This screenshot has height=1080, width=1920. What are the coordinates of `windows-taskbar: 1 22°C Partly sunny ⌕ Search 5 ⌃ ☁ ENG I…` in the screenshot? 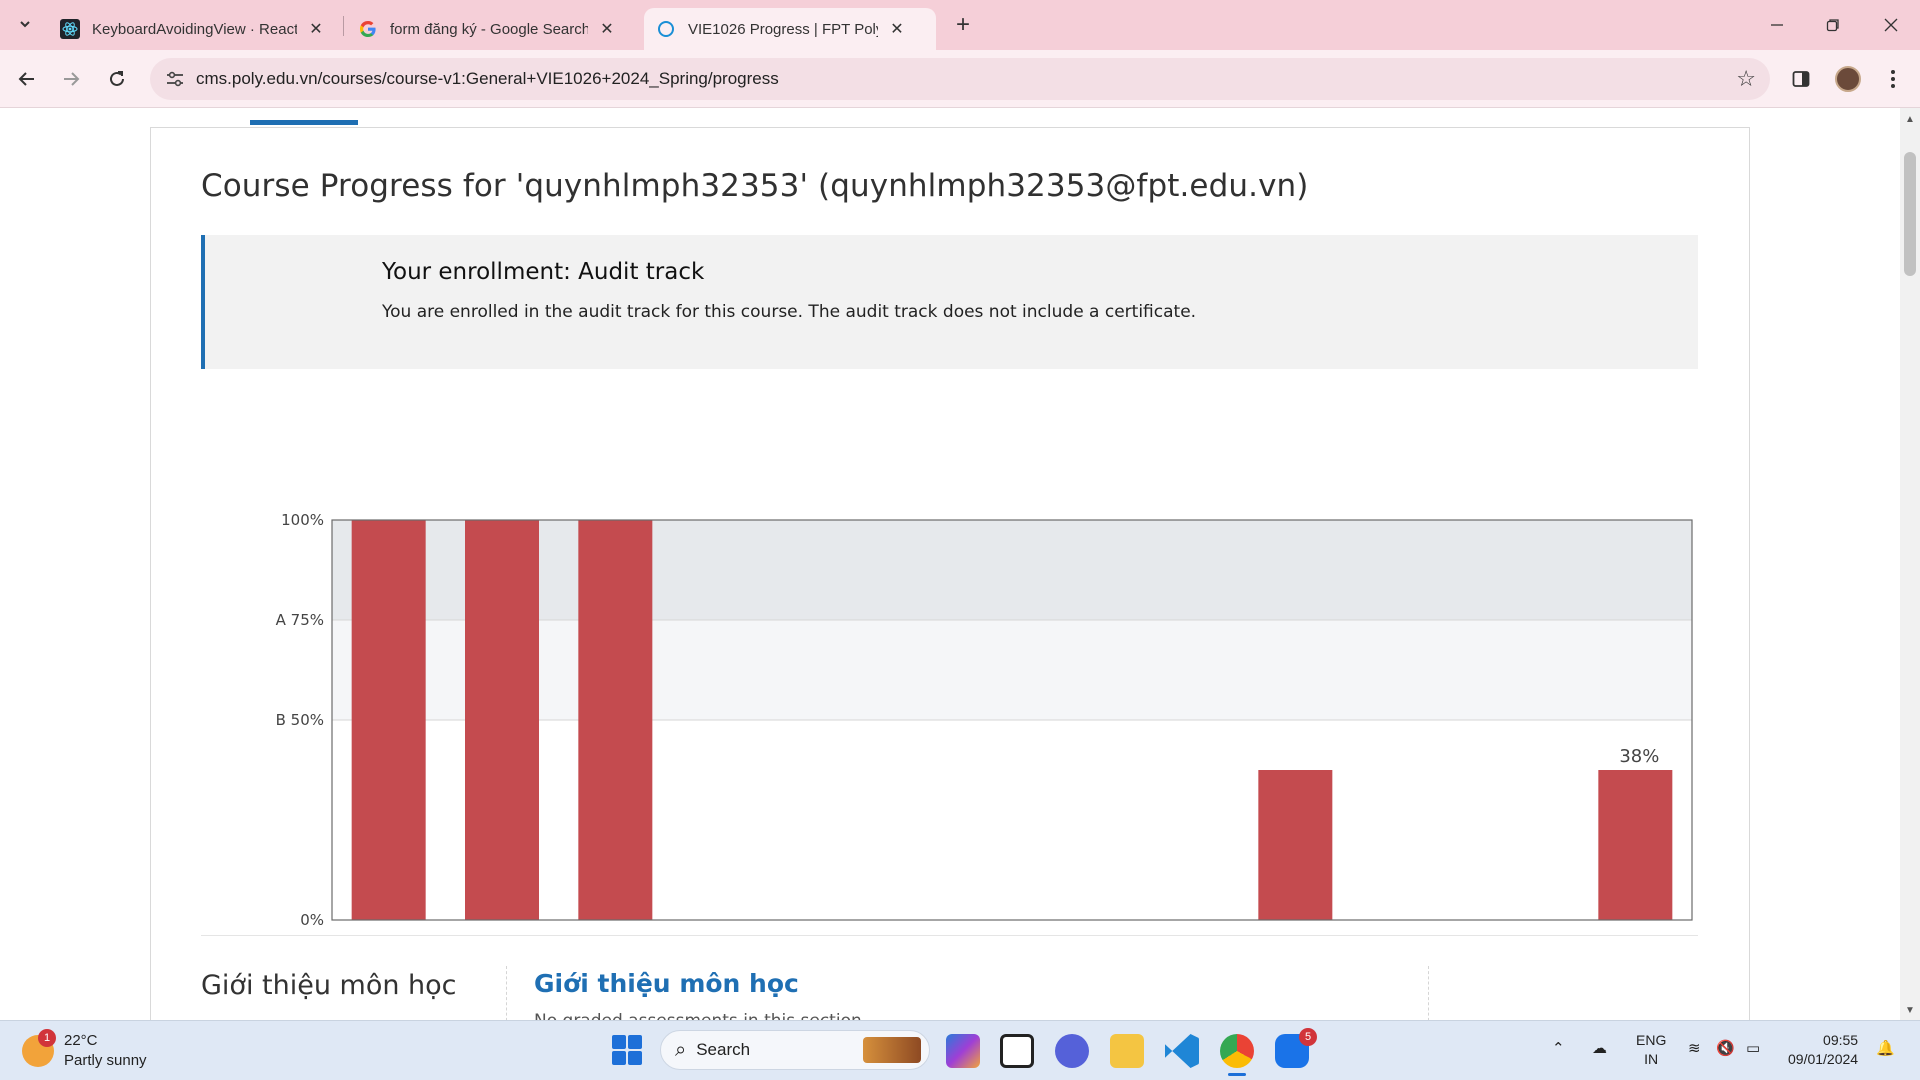 It's located at (960, 1050).